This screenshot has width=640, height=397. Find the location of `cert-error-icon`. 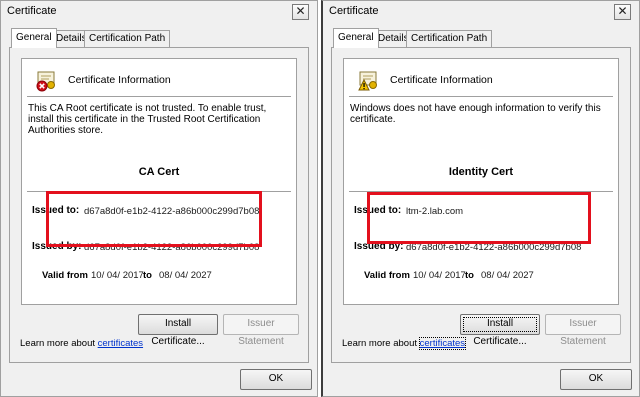

cert-error-icon is located at coordinates (45, 81).